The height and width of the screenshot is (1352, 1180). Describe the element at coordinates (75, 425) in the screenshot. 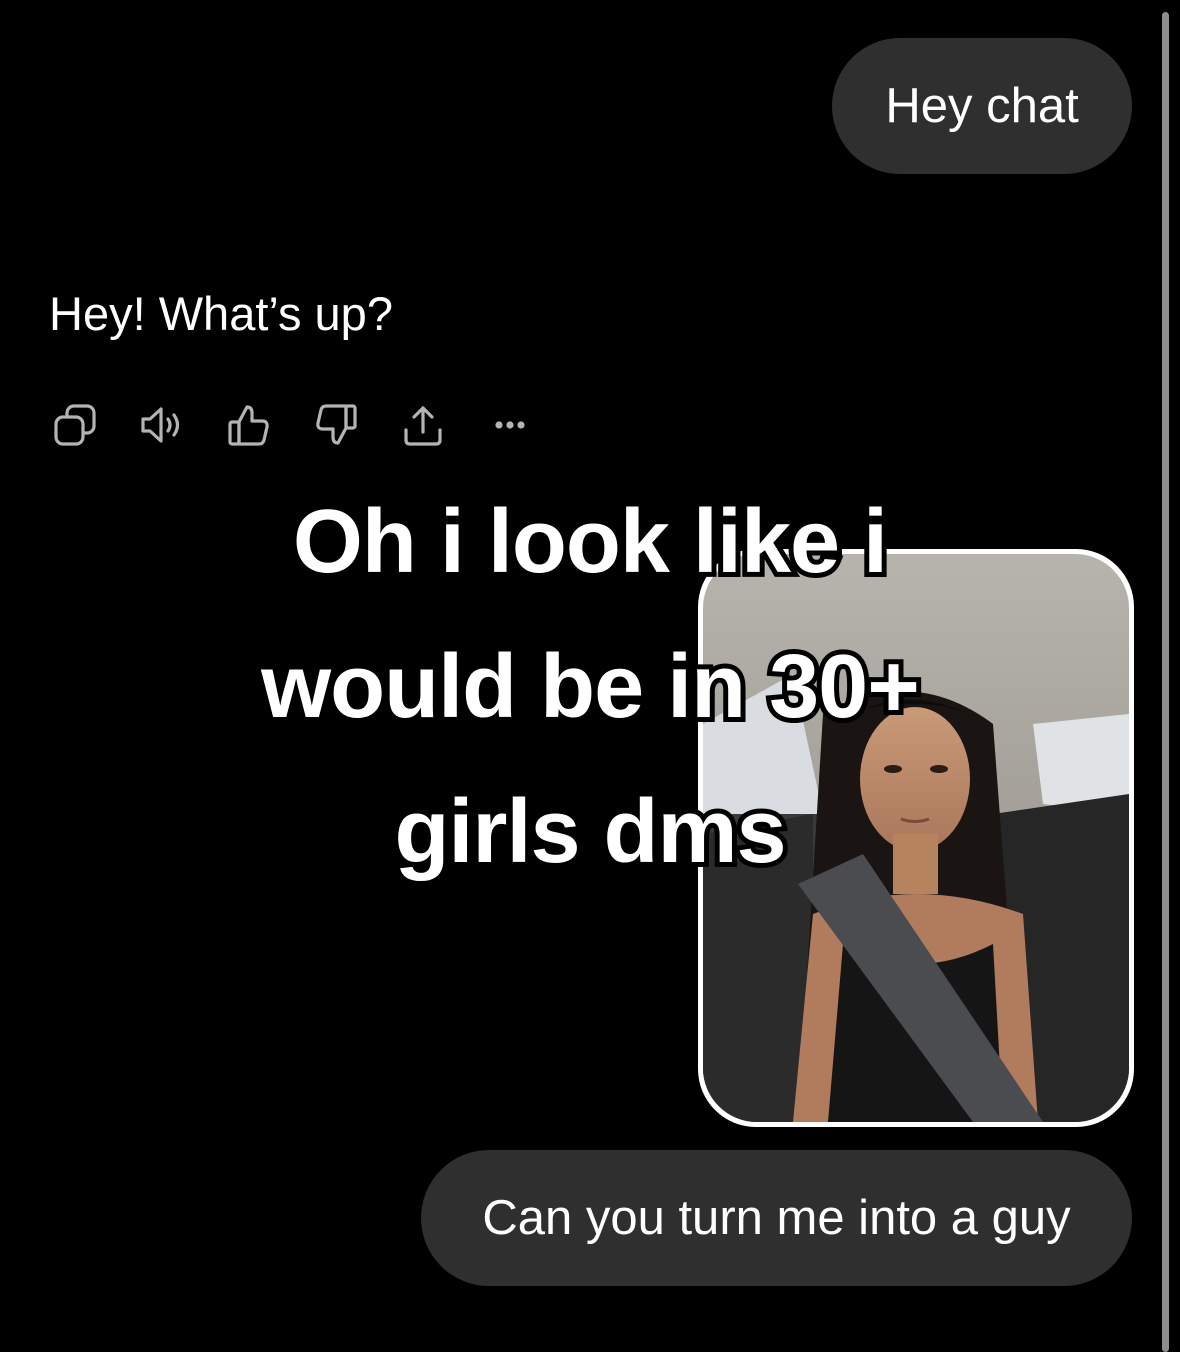

I see `copy-icon` at that location.